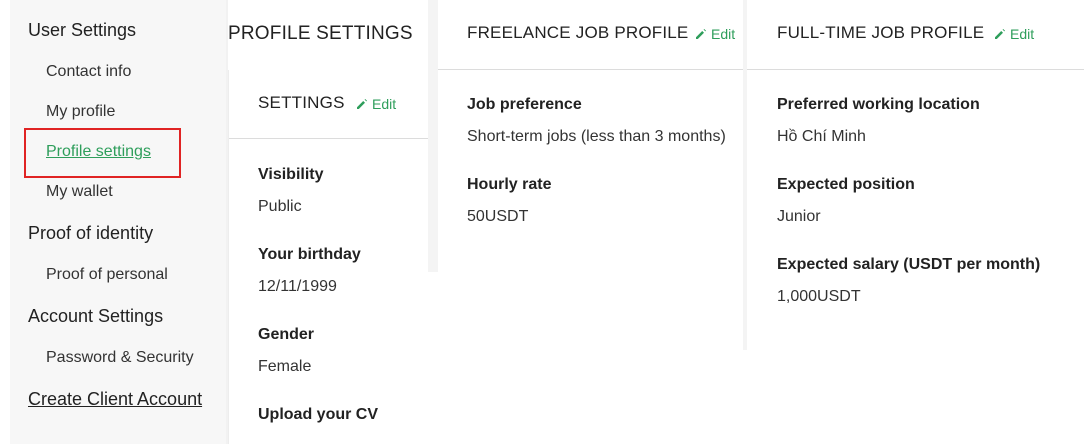 Image resolution: width=1084 pixels, height=444 pixels. Describe the element at coordinates (524, 104) in the screenshot. I see `field-label-job-preference: Job preference` at that location.